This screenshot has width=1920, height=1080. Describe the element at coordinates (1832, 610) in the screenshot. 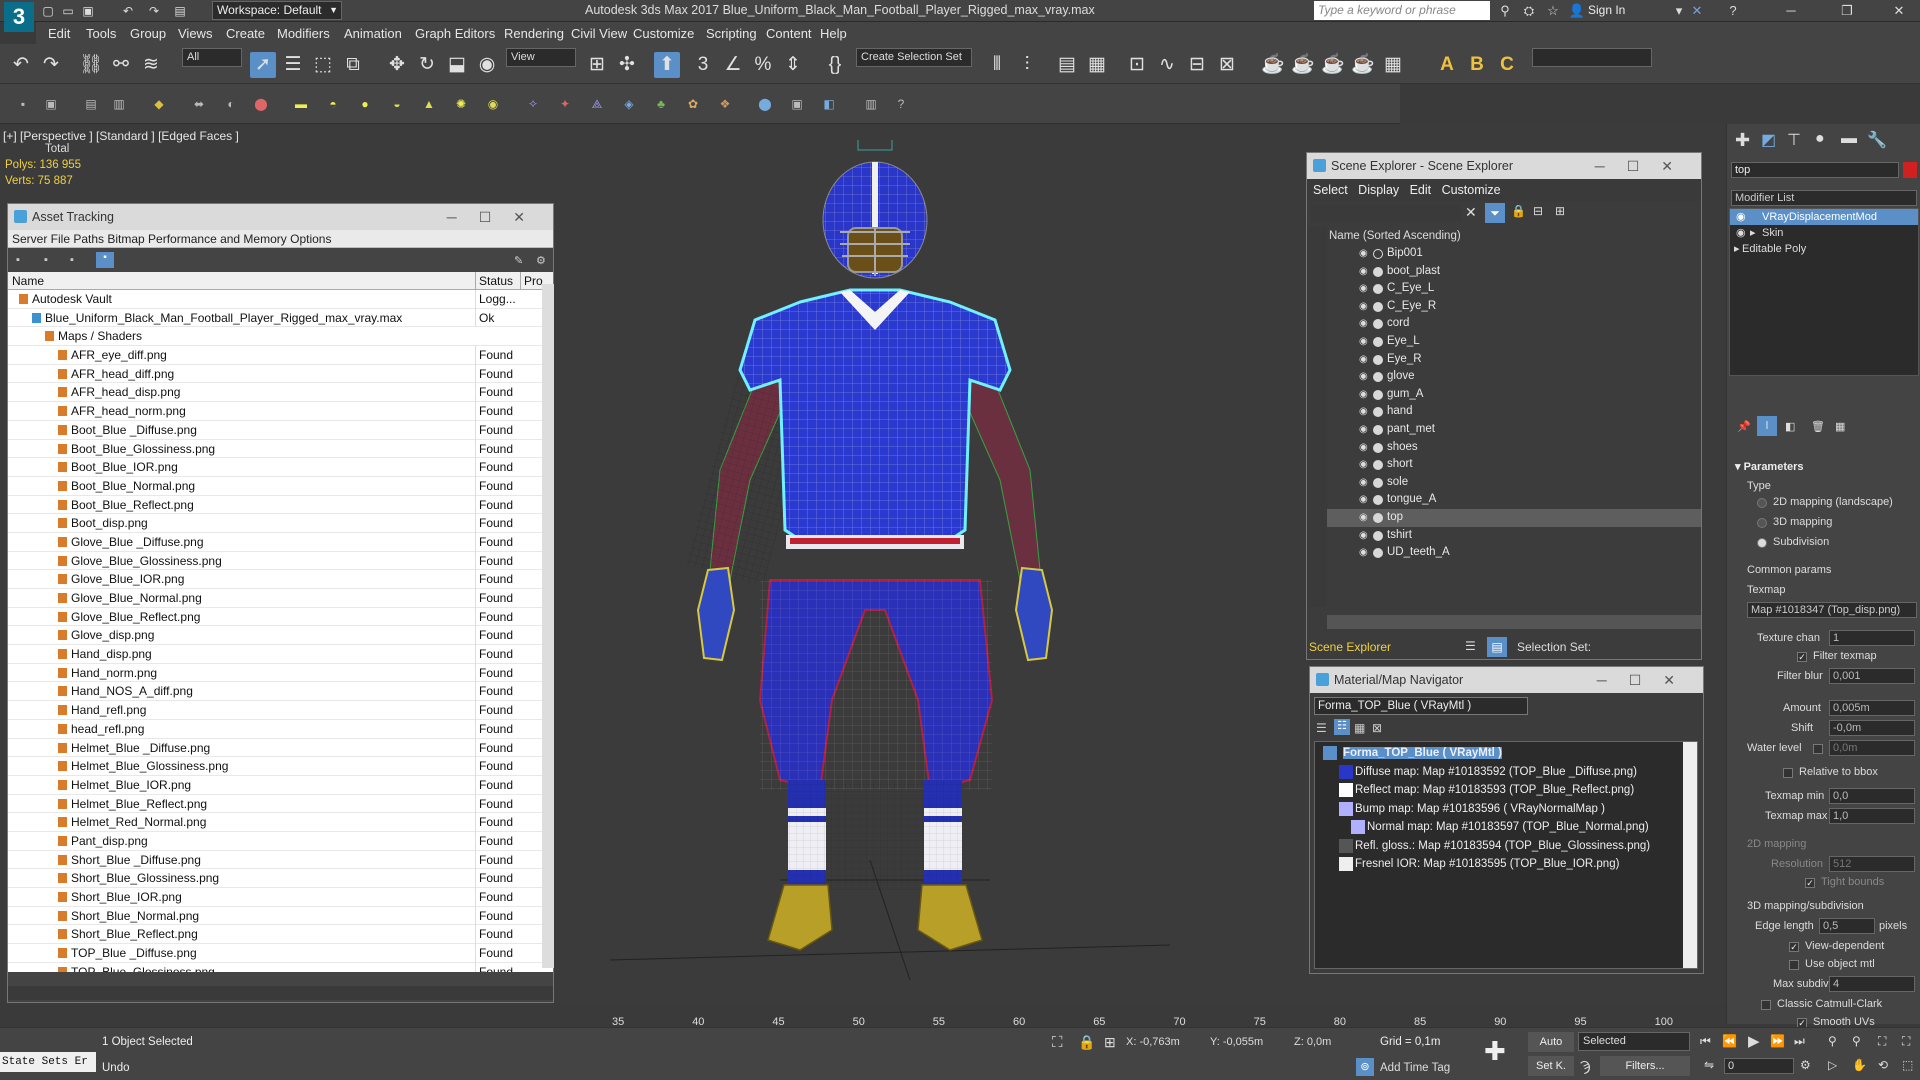

I see `texmap-button: Map #1018347 (Top_disp.png)` at that location.